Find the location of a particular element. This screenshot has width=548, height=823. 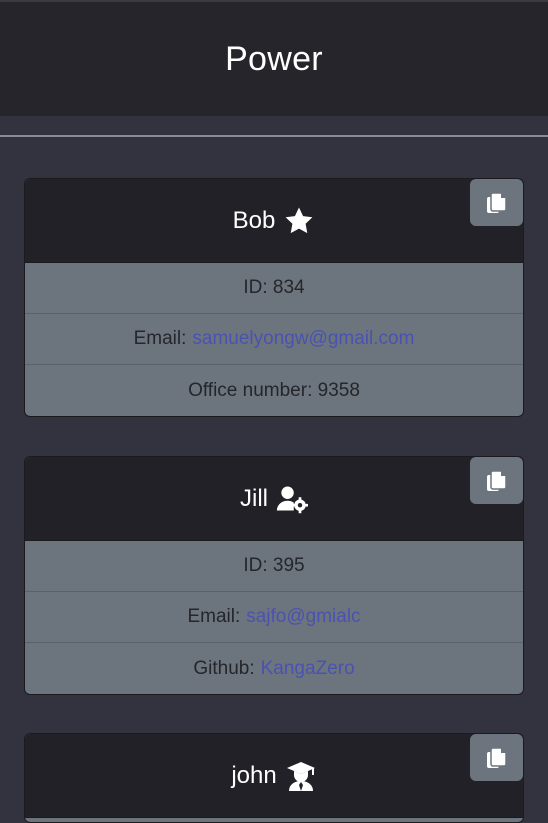

employee-name: Jill is located at coordinates (254, 498).